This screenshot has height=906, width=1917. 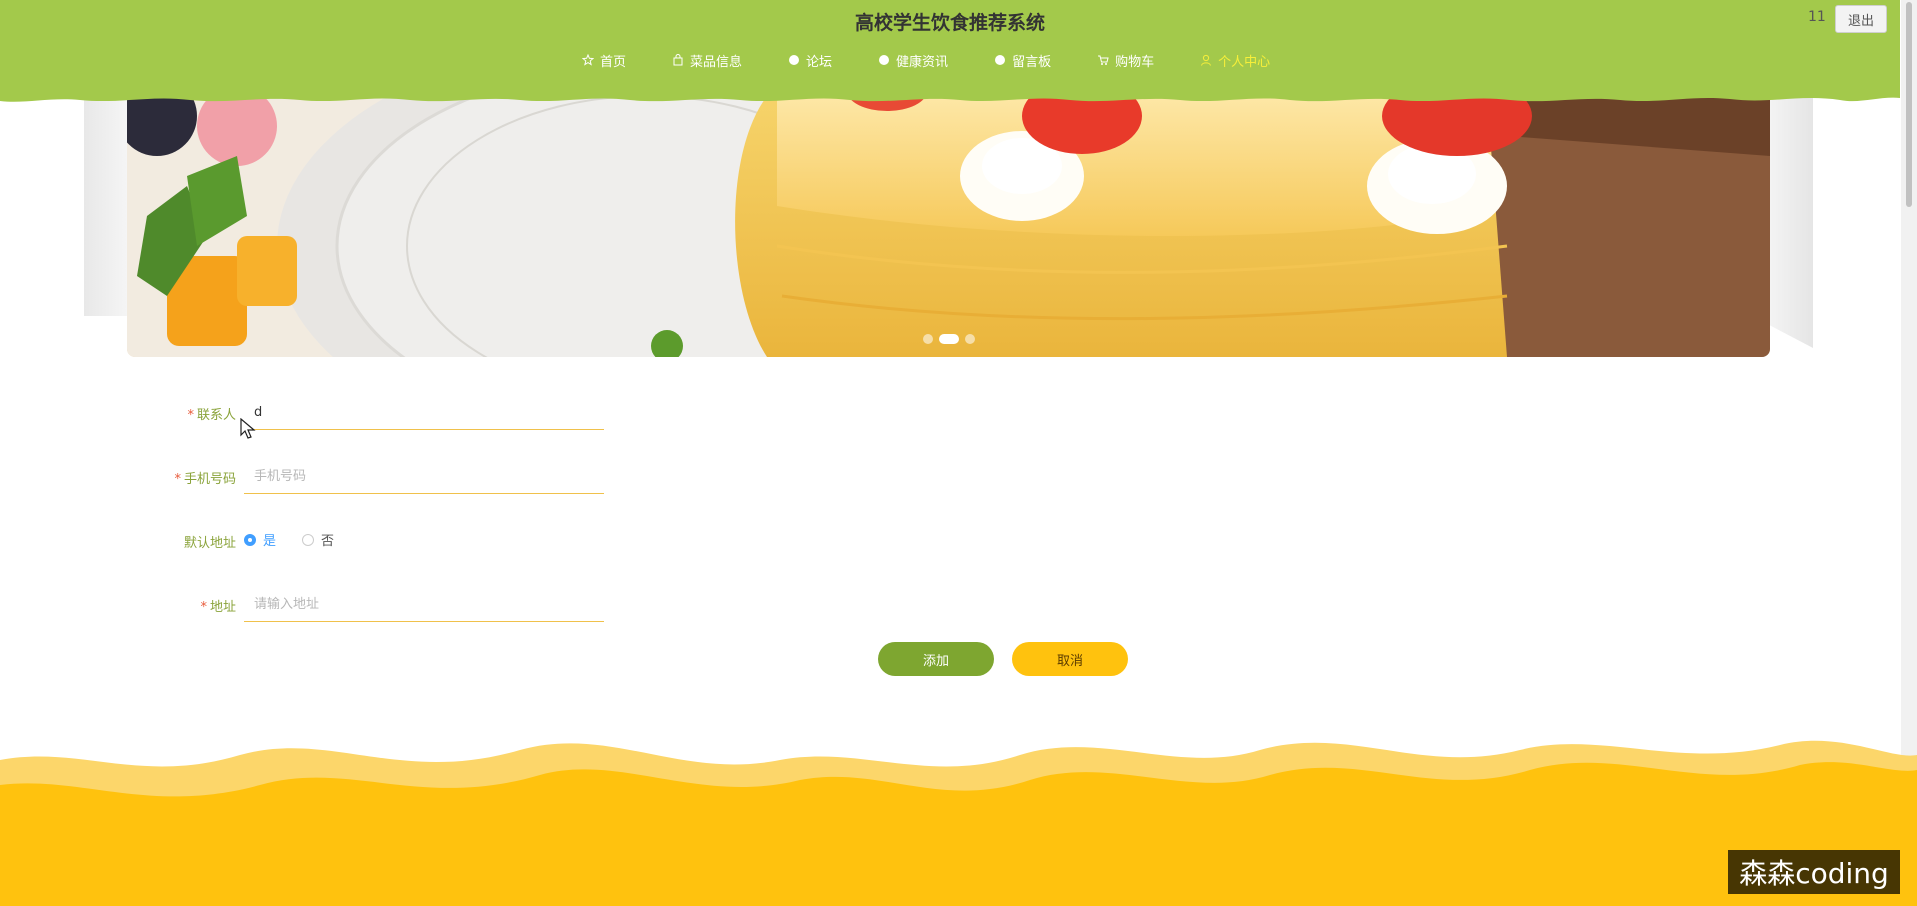 What do you see at coordinates (218, 607) in the screenshot?
I see `address-label: * 地址` at bounding box center [218, 607].